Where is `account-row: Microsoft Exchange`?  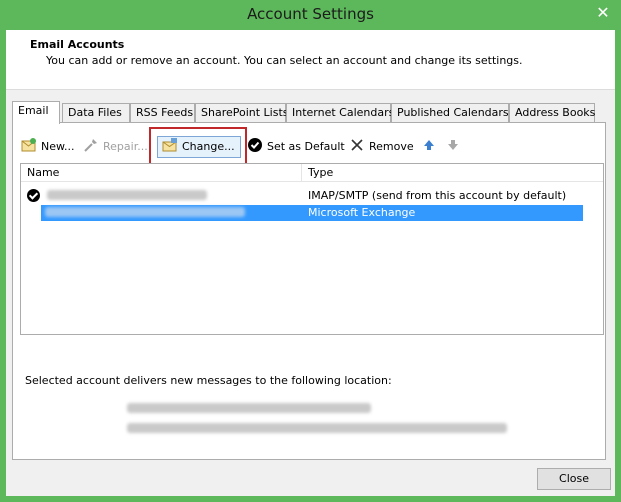
account-row: Microsoft Exchange is located at coordinates (312, 213).